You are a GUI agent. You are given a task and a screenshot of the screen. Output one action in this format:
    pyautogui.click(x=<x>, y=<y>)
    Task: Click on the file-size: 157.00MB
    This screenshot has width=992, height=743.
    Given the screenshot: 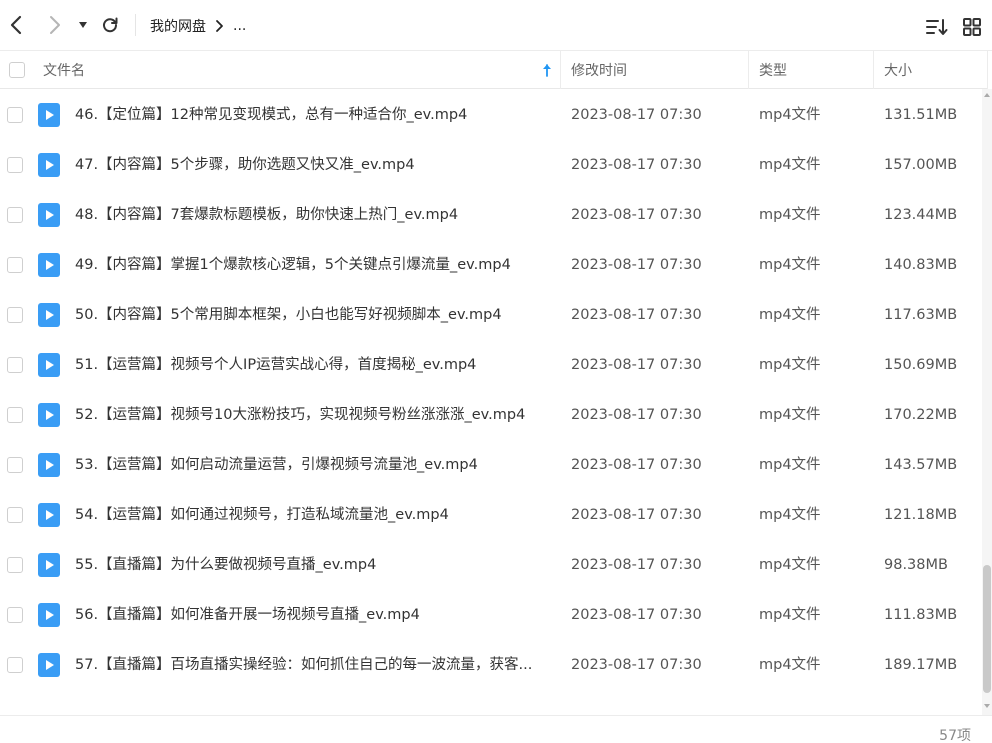 What is the action you would take?
    pyautogui.click(x=921, y=165)
    